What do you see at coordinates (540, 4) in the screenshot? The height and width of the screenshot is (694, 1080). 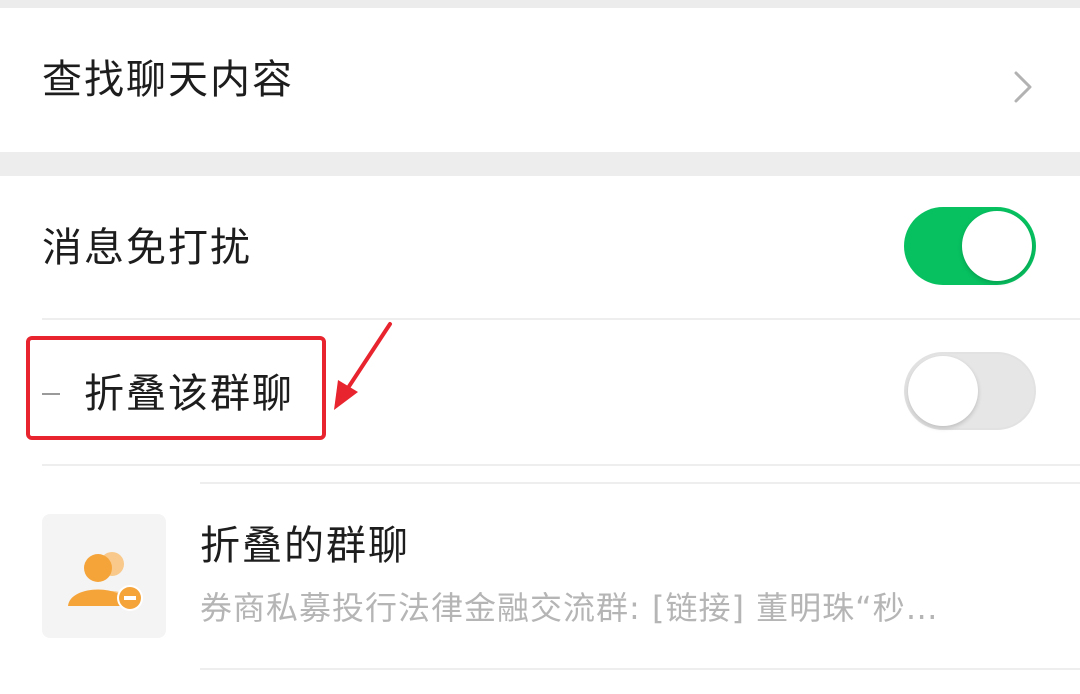 I see `top-separator` at bounding box center [540, 4].